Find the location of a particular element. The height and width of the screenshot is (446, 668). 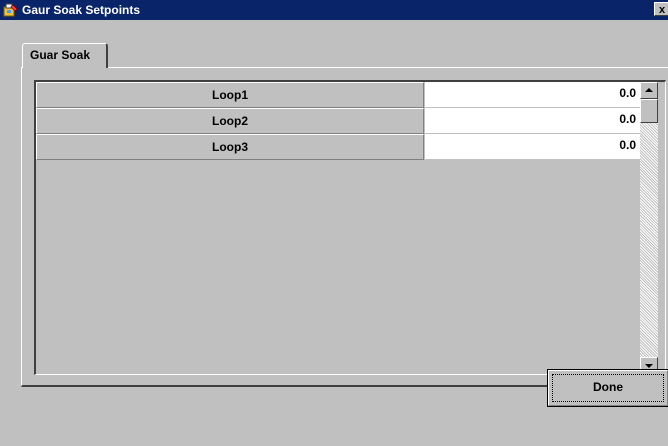

table-row: Loop1 0.0 is located at coordinates (338, 95).